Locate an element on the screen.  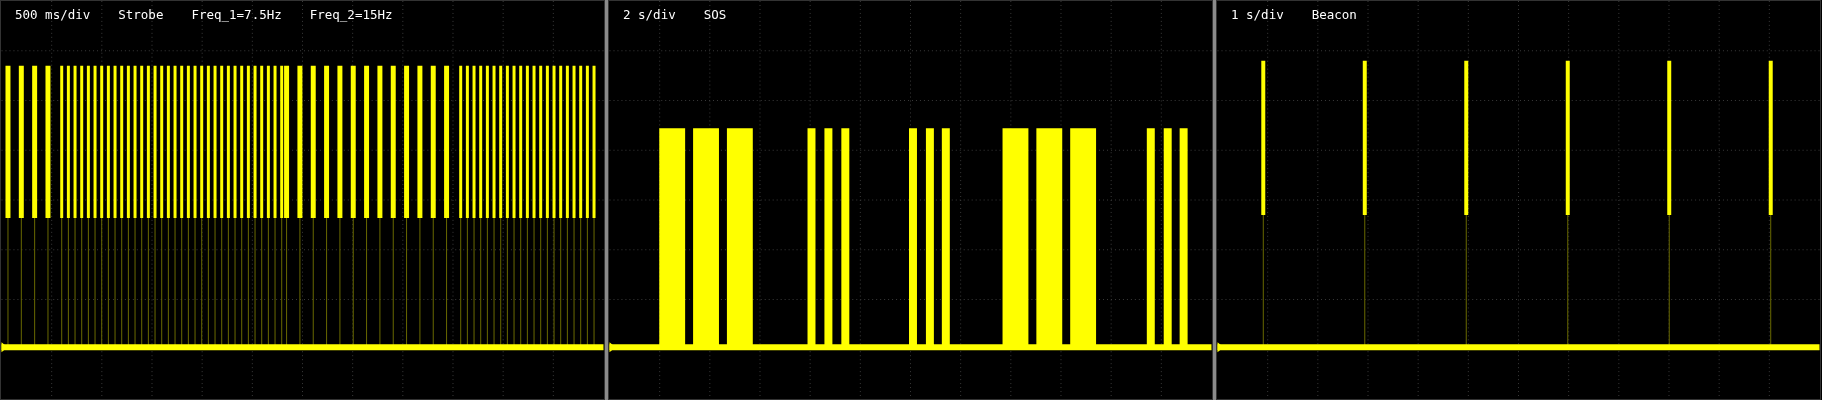
timebase-label: 500 ms/div is located at coordinates (53, 14).